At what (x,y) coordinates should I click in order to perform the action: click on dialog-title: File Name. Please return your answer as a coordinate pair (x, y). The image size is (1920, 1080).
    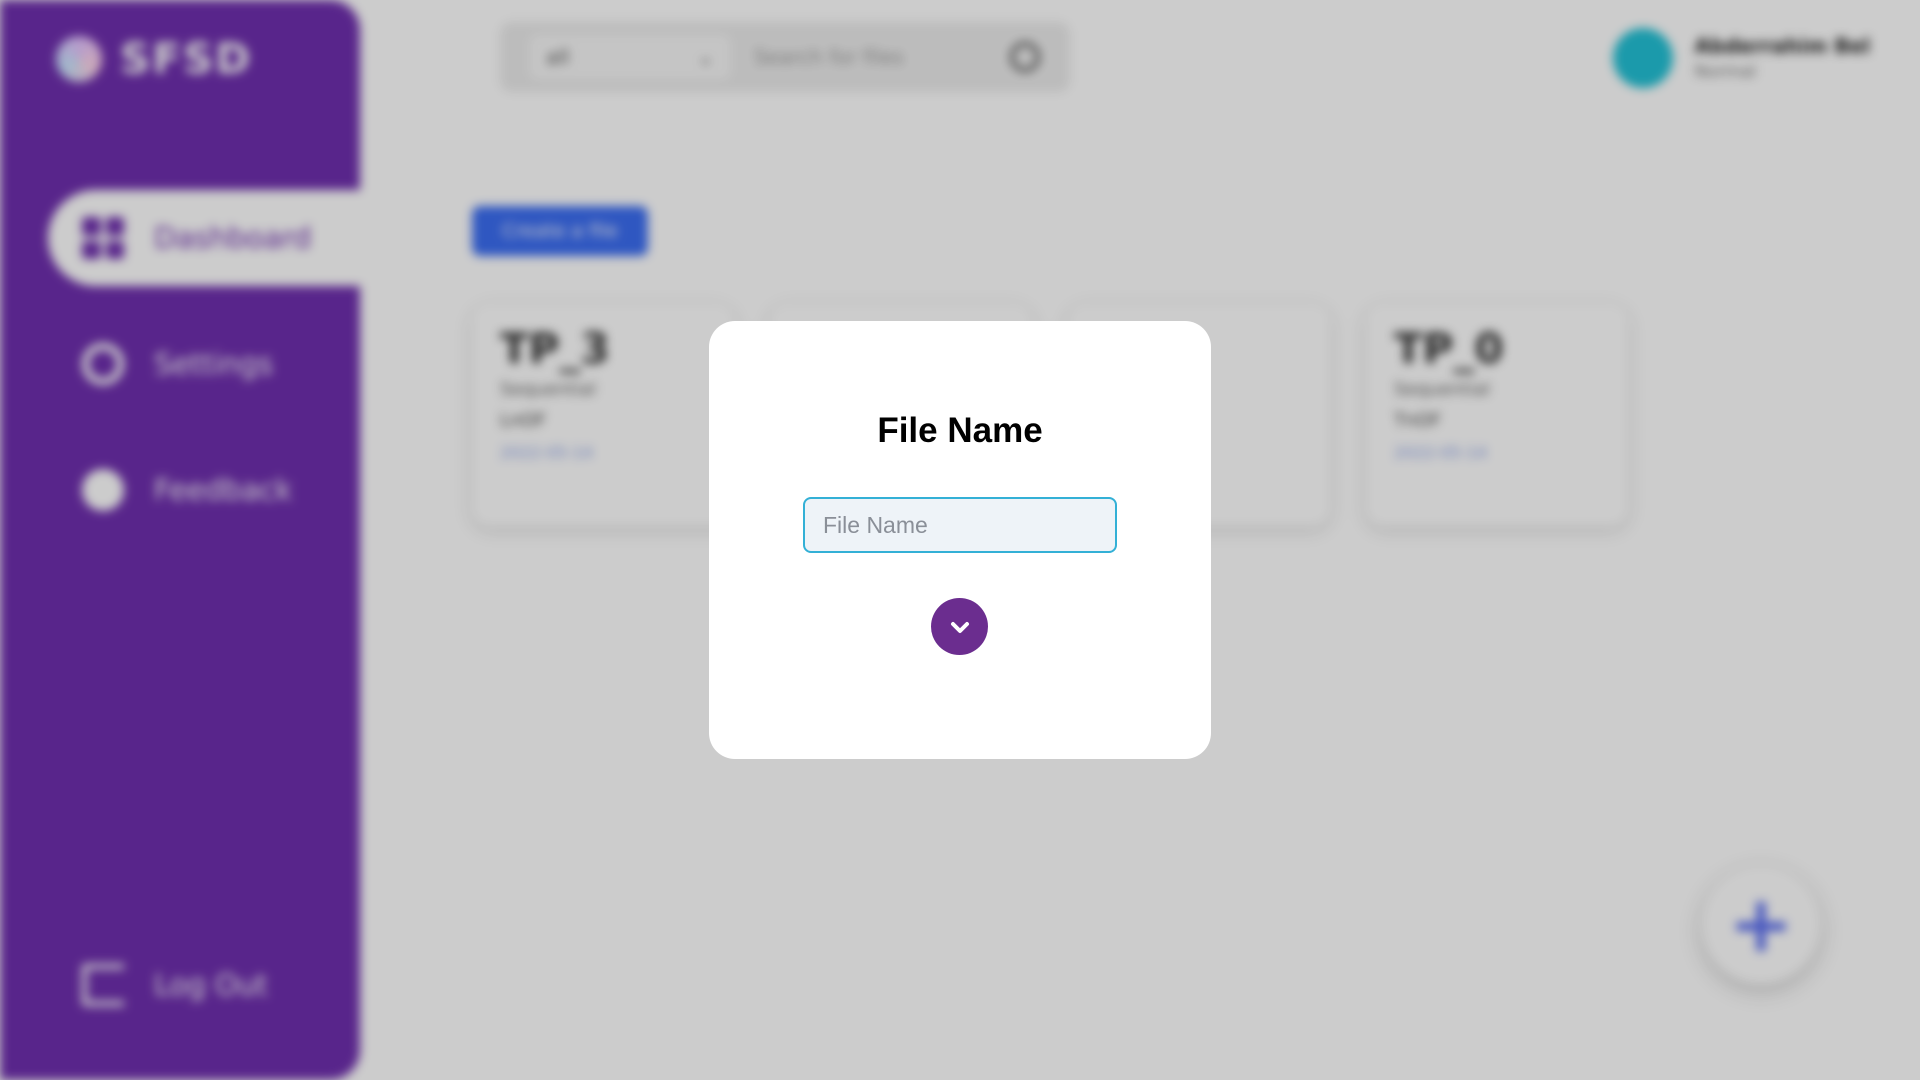
    Looking at the image, I should click on (960, 430).